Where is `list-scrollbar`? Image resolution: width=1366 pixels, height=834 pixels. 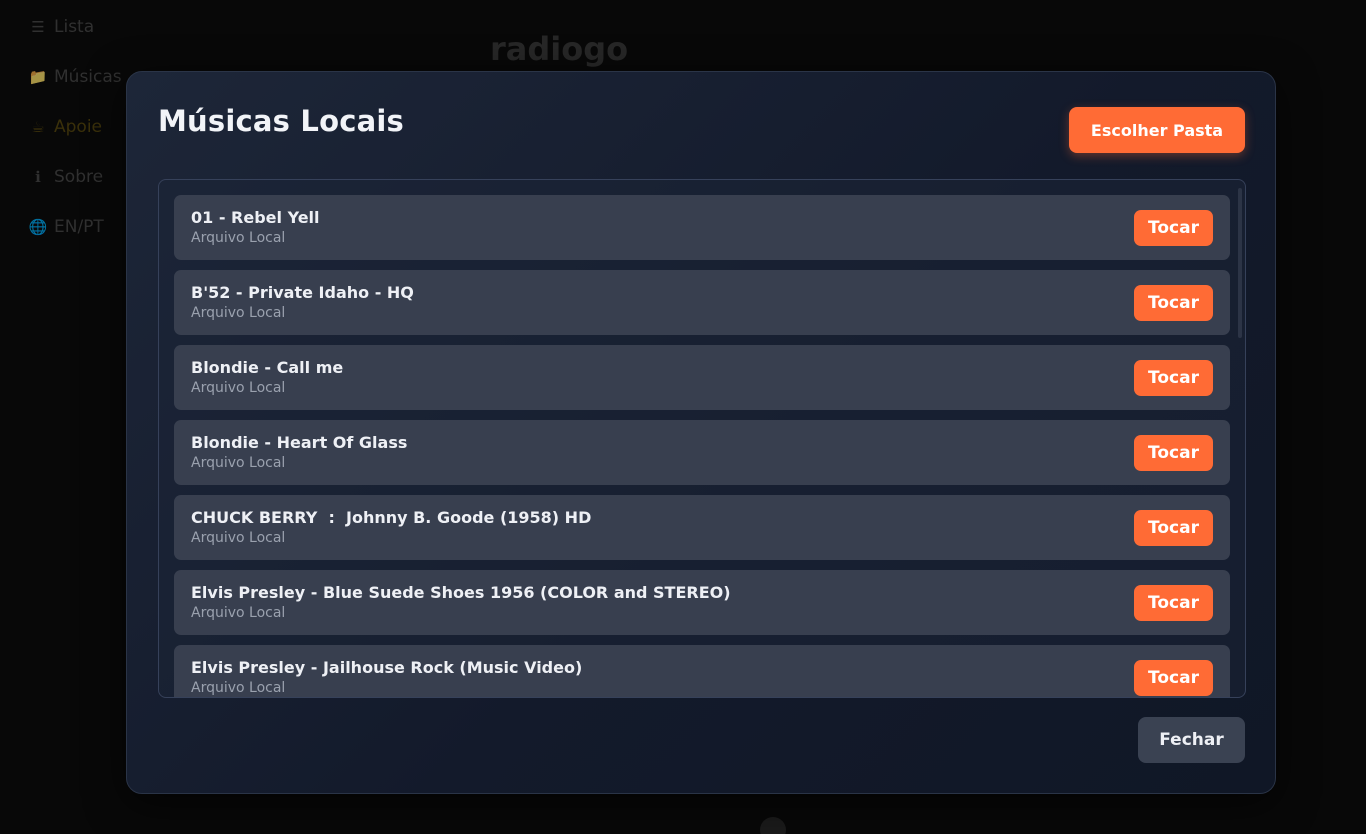
list-scrollbar is located at coordinates (1240, 263).